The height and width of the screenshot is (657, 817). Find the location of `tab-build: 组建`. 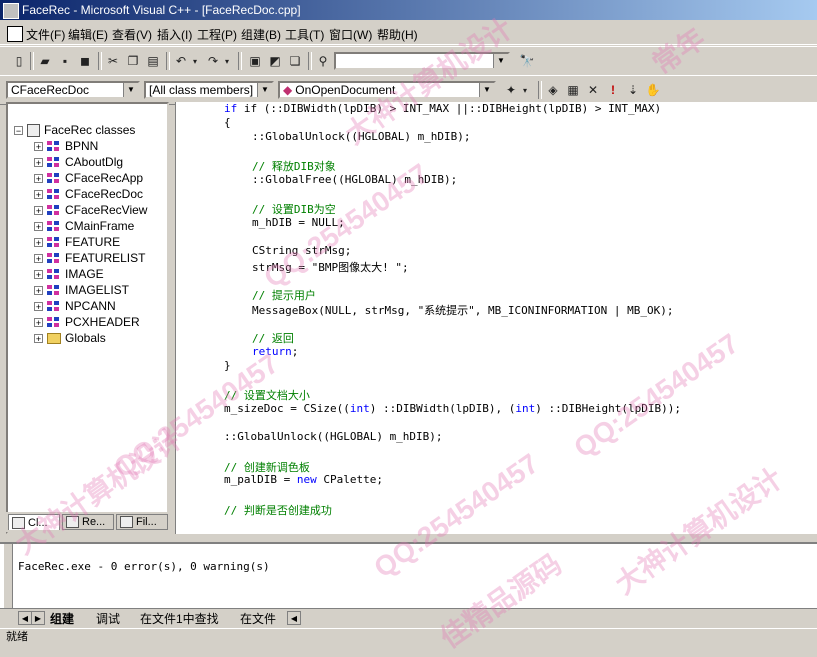

tab-build: 组建 is located at coordinates (62, 618).